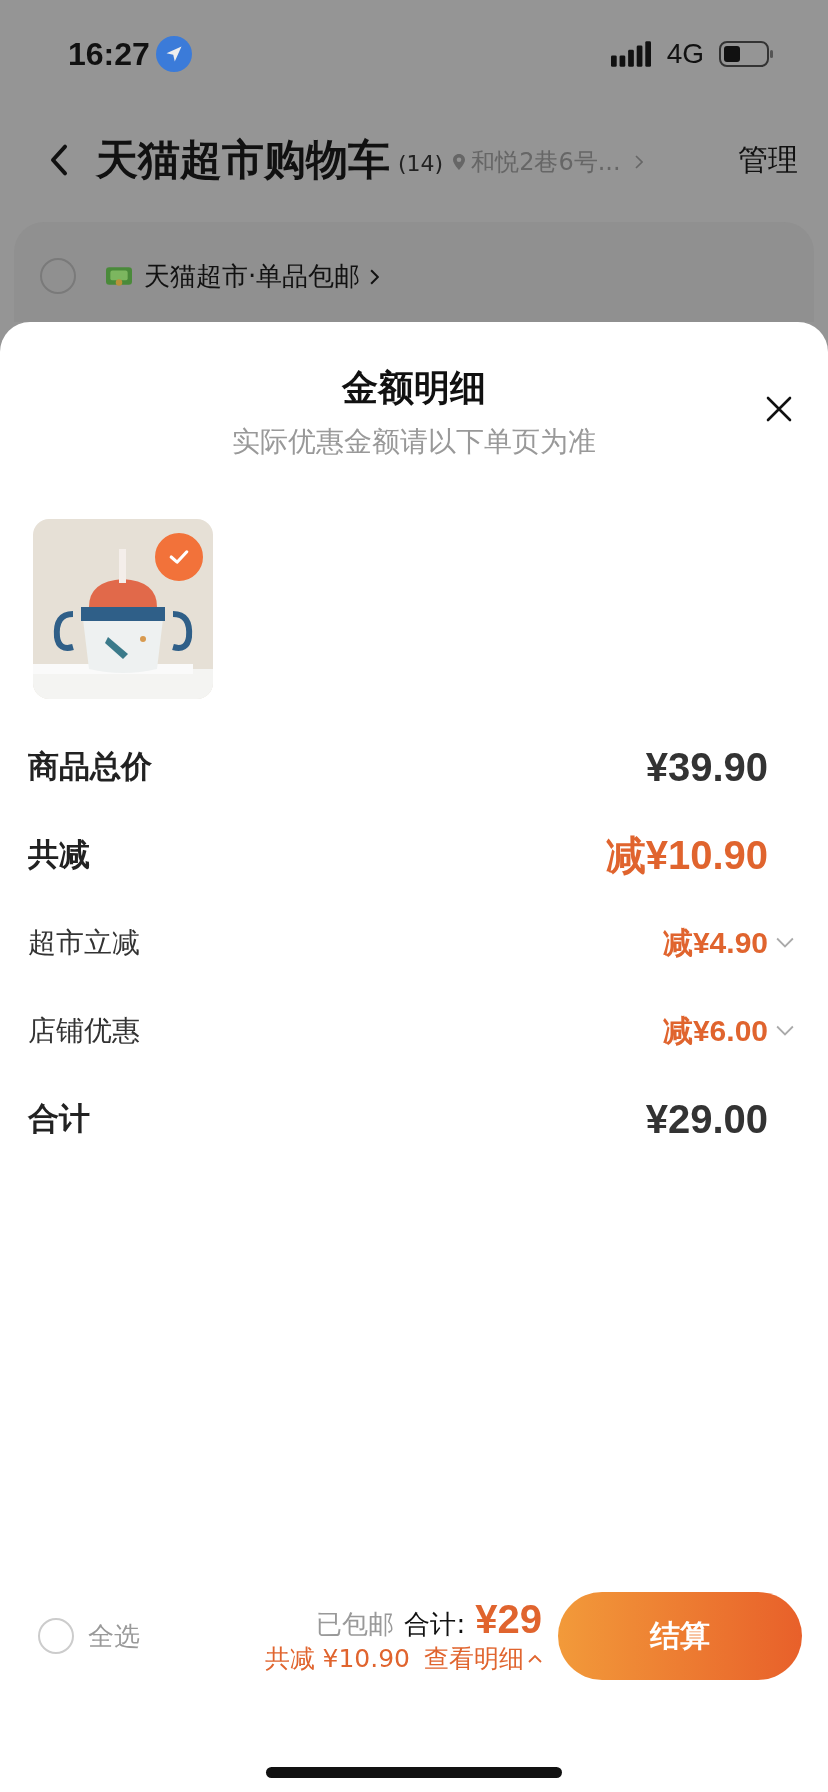 Image resolution: width=828 pixels, height=1792 pixels. Describe the element at coordinates (84, 1031) in the screenshot. I see `amount-label: 店铺优惠` at that location.